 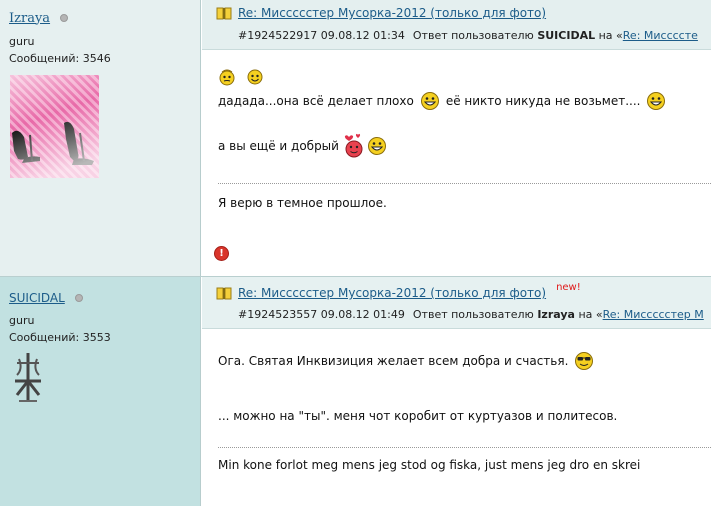 What do you see at coordinates (29, 18) in the screenshot?
I see `author-name-link: Izraya` at bounding box center [29, 18].